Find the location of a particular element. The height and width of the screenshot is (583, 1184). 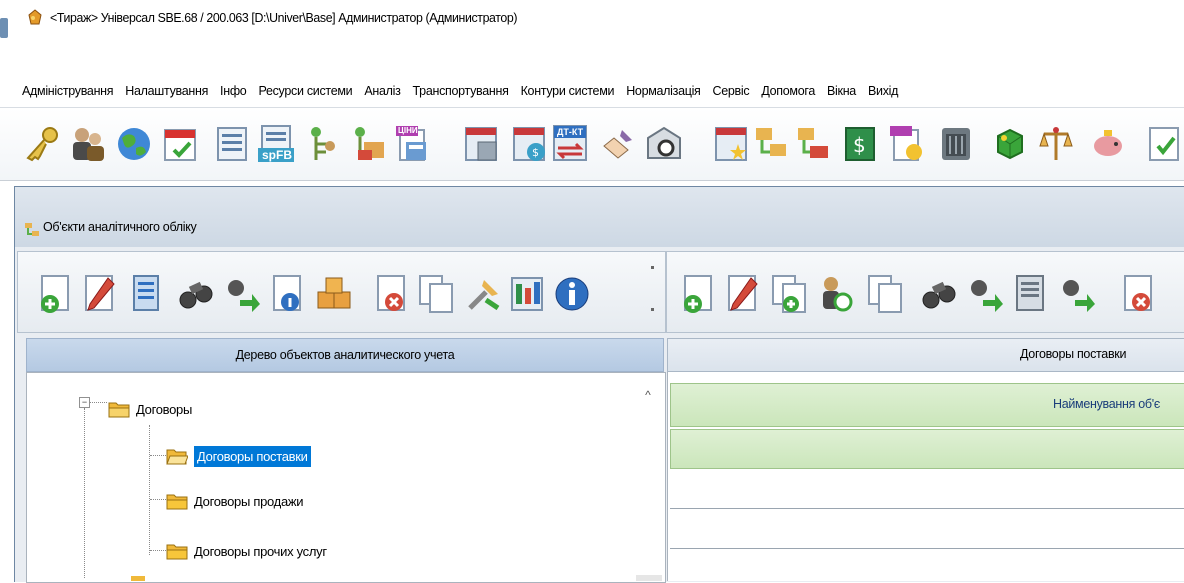

globe-icon is located at coordinates (134, 144).